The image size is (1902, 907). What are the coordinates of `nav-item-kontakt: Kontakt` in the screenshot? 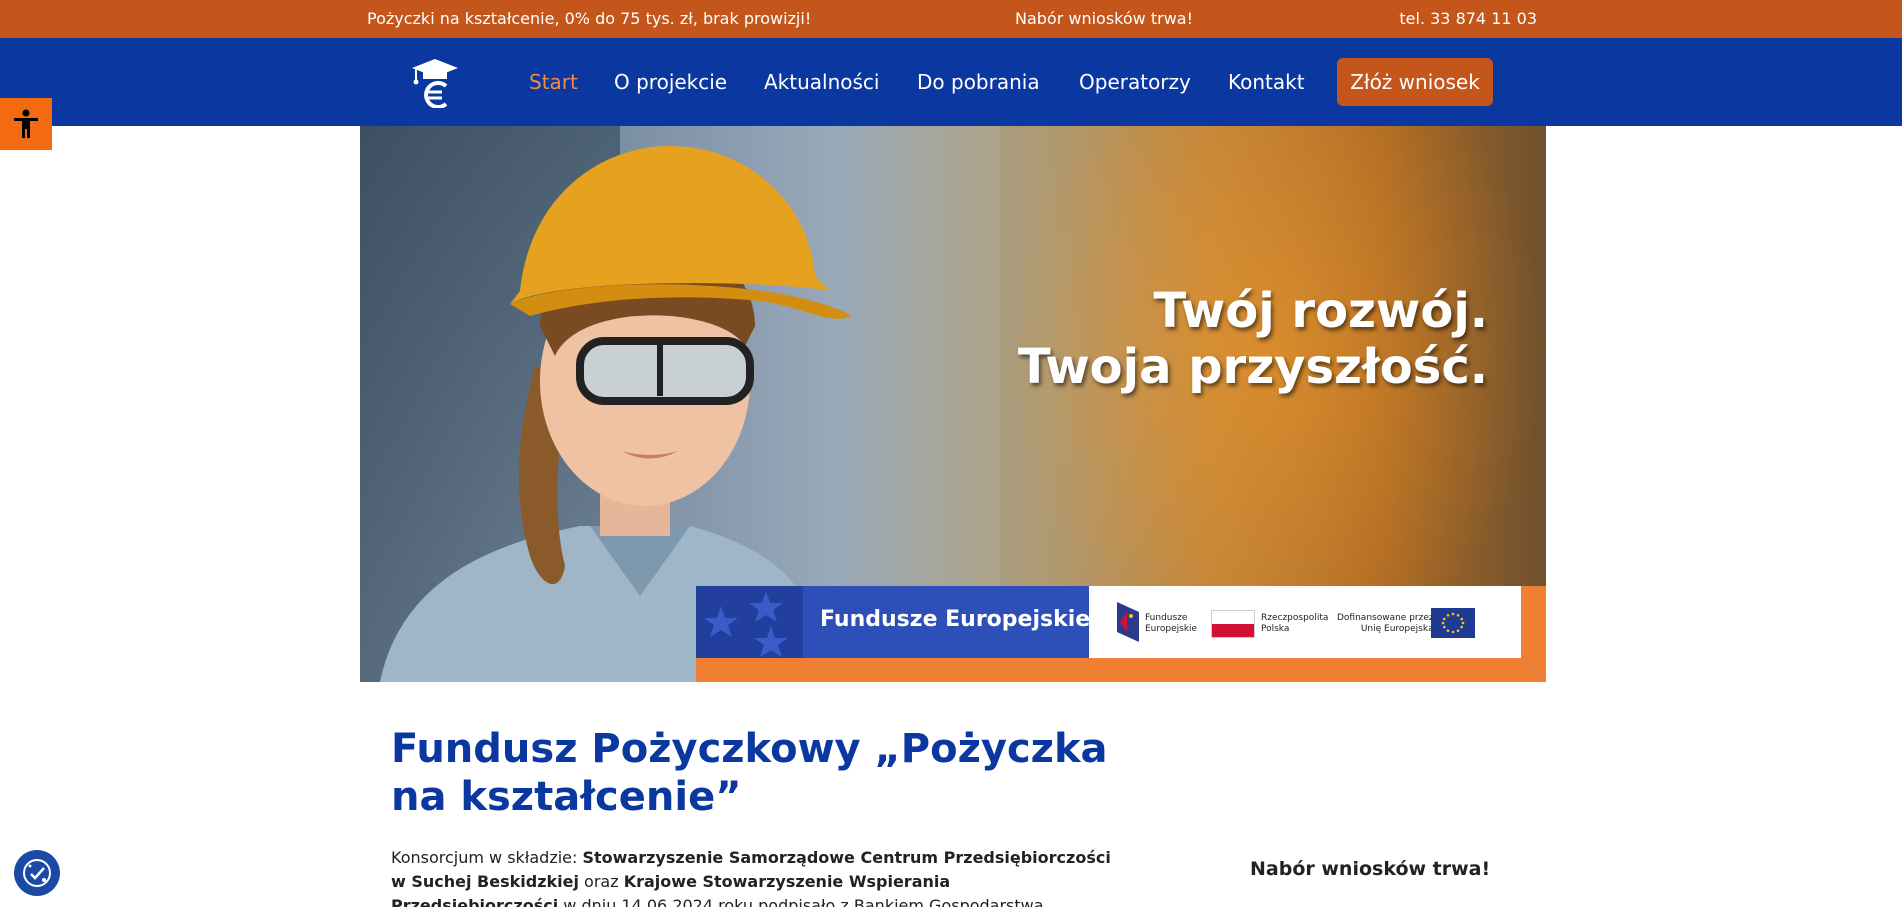 It's located at (1266, 82).